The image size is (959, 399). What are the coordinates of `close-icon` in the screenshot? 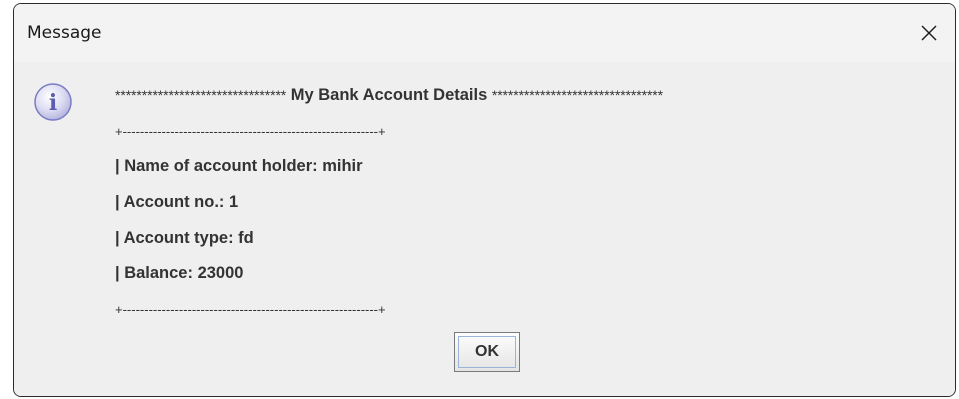 It's located at (929, 33).